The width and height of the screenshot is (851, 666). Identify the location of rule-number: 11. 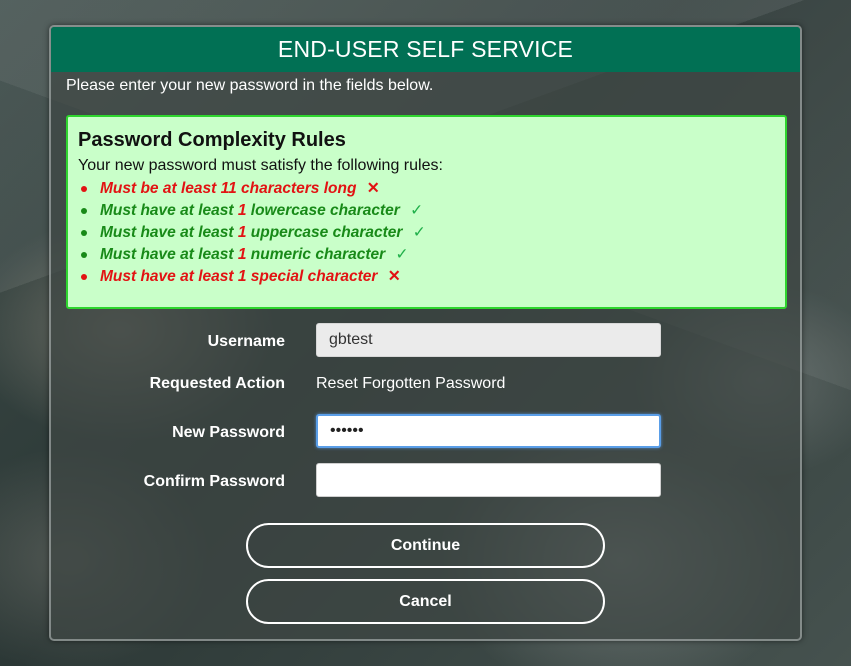
(228, 188).